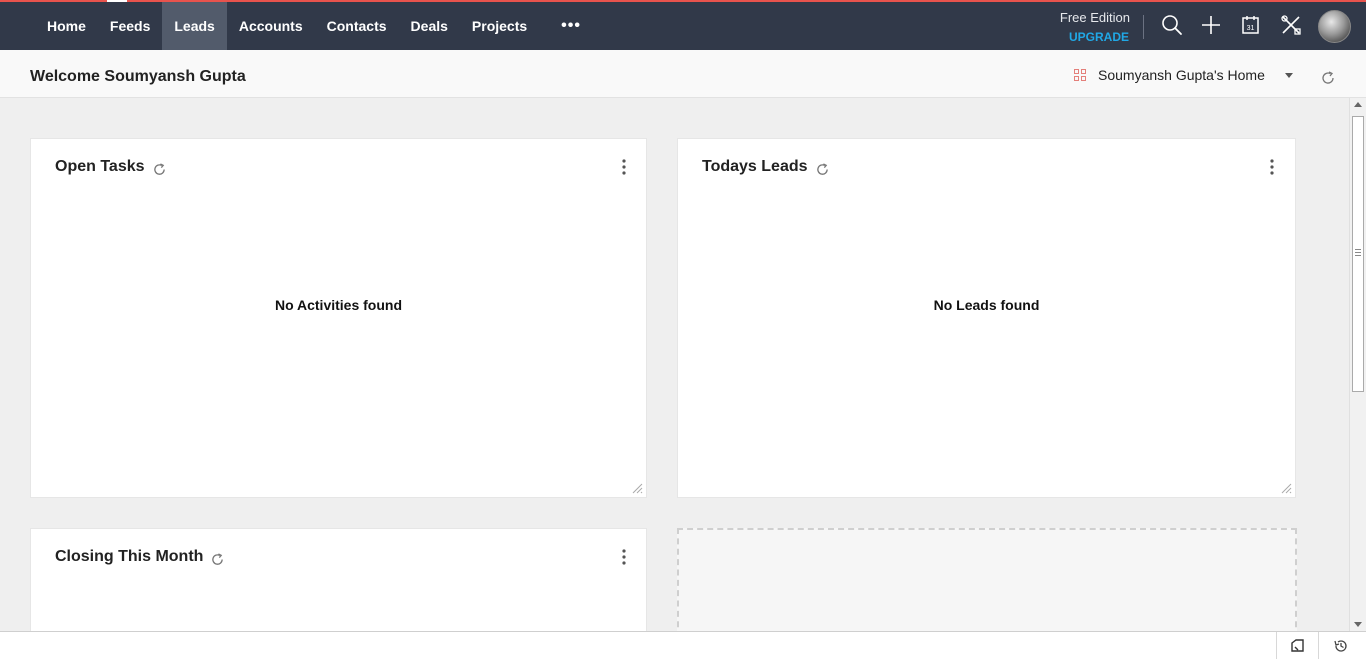 The height and width of the screenshot is (659, 1366). What do you see at coordinates (1211, 25) in the screenshot?
I see `plus-icon` at bounding box center [1211, 25].